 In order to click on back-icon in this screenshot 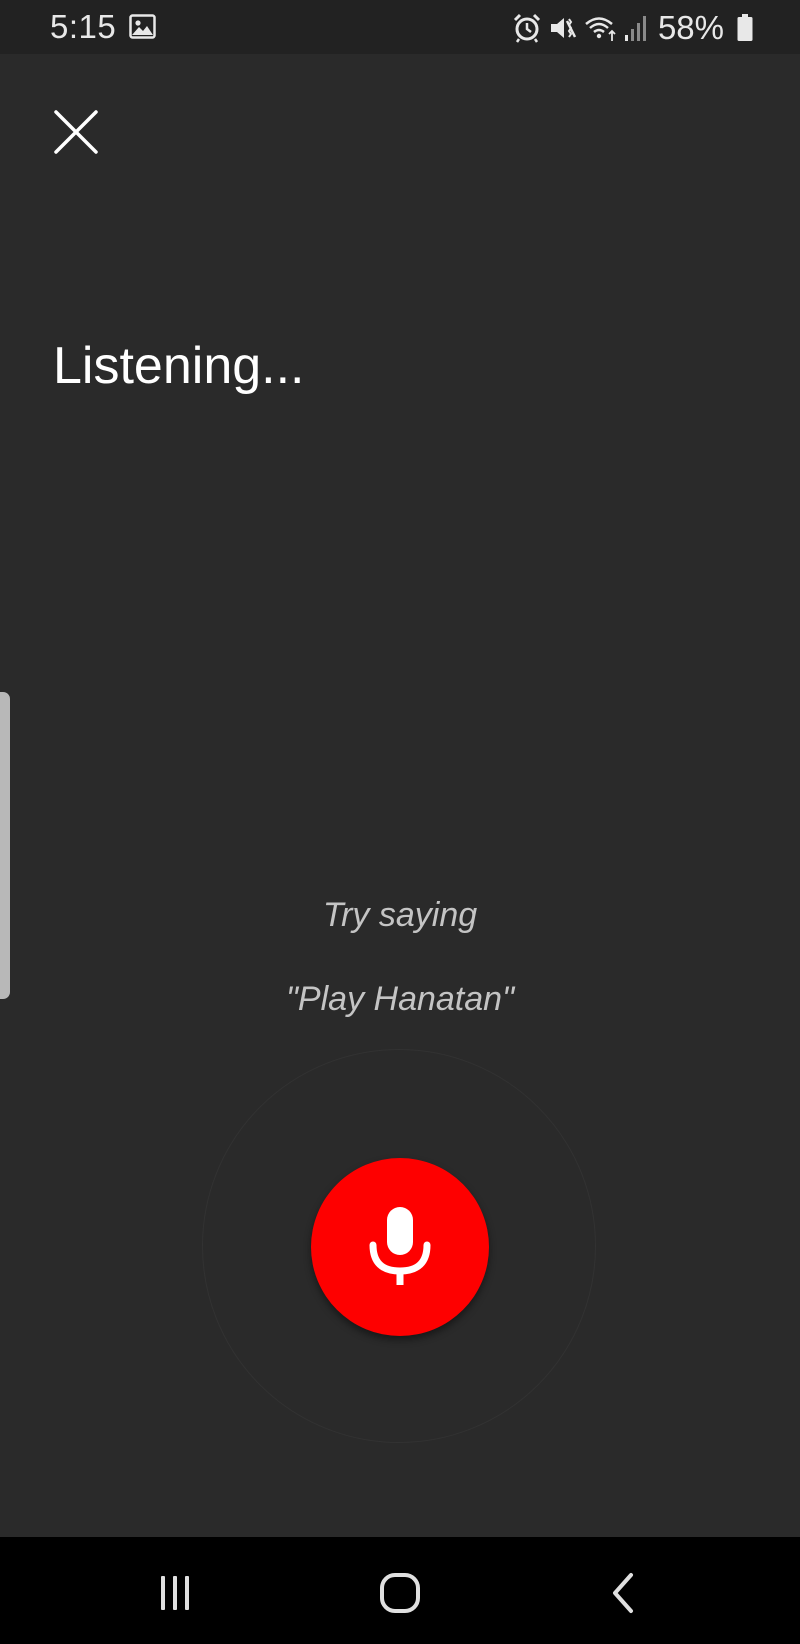, I will do `click(623, 1593)`.